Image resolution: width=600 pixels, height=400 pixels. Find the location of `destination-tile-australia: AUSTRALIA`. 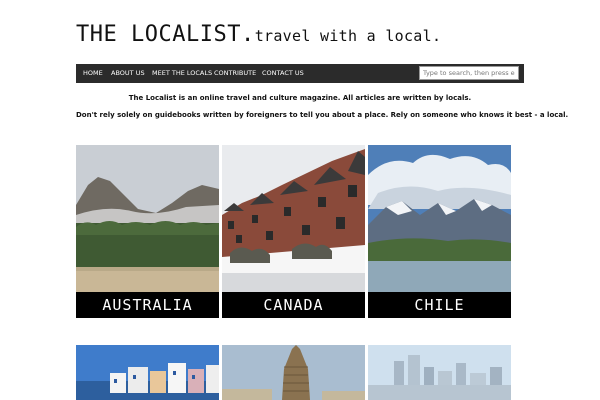

destination-tile-australia: AUSTRALIA is located at coordinates (147, 231).